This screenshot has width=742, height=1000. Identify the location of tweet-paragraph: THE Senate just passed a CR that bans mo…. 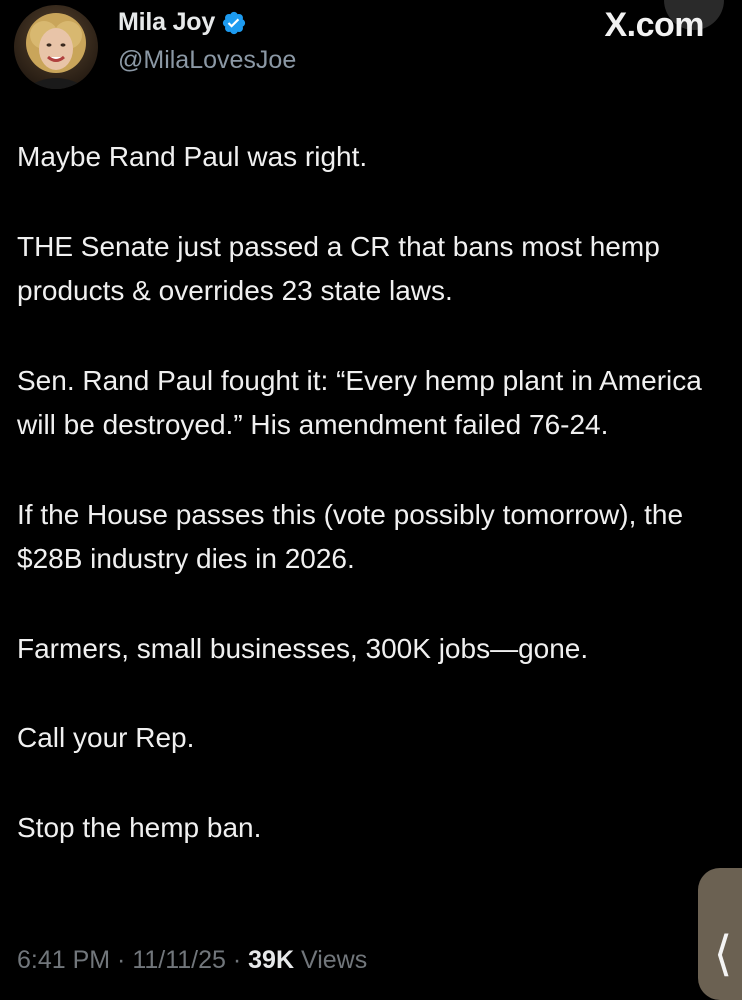
(338, 268).